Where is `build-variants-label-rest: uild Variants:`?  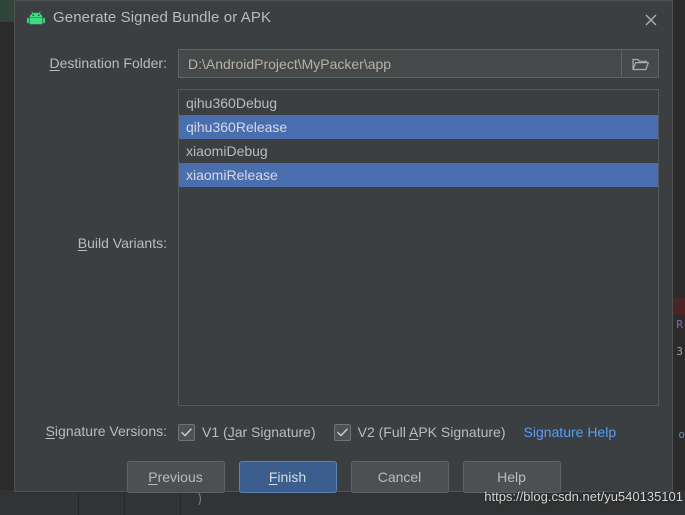 build-variants-label-rest: uild Variants: is located at coordinates (127, 243).